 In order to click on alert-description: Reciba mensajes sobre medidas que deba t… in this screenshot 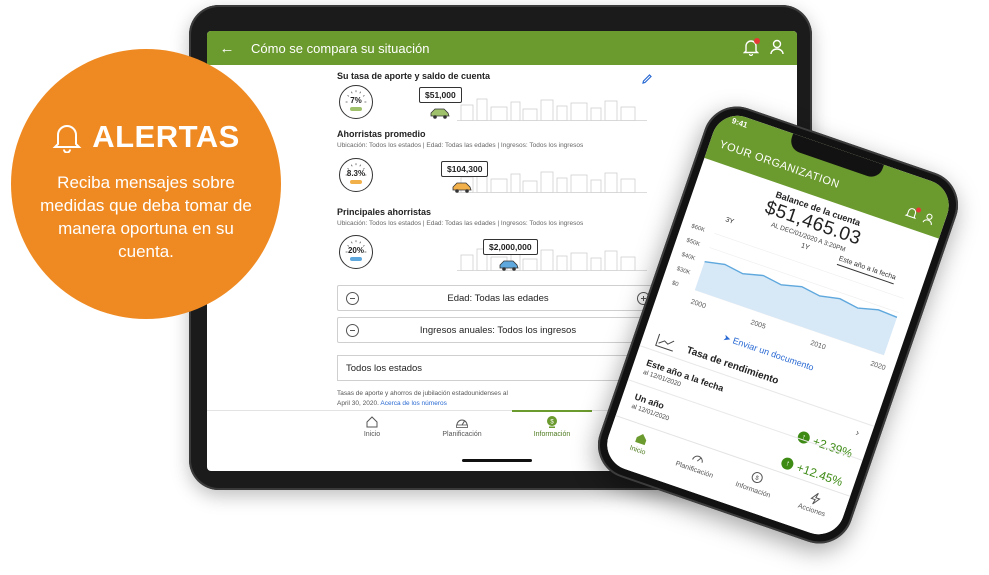, I will do `click(146, 217)`.